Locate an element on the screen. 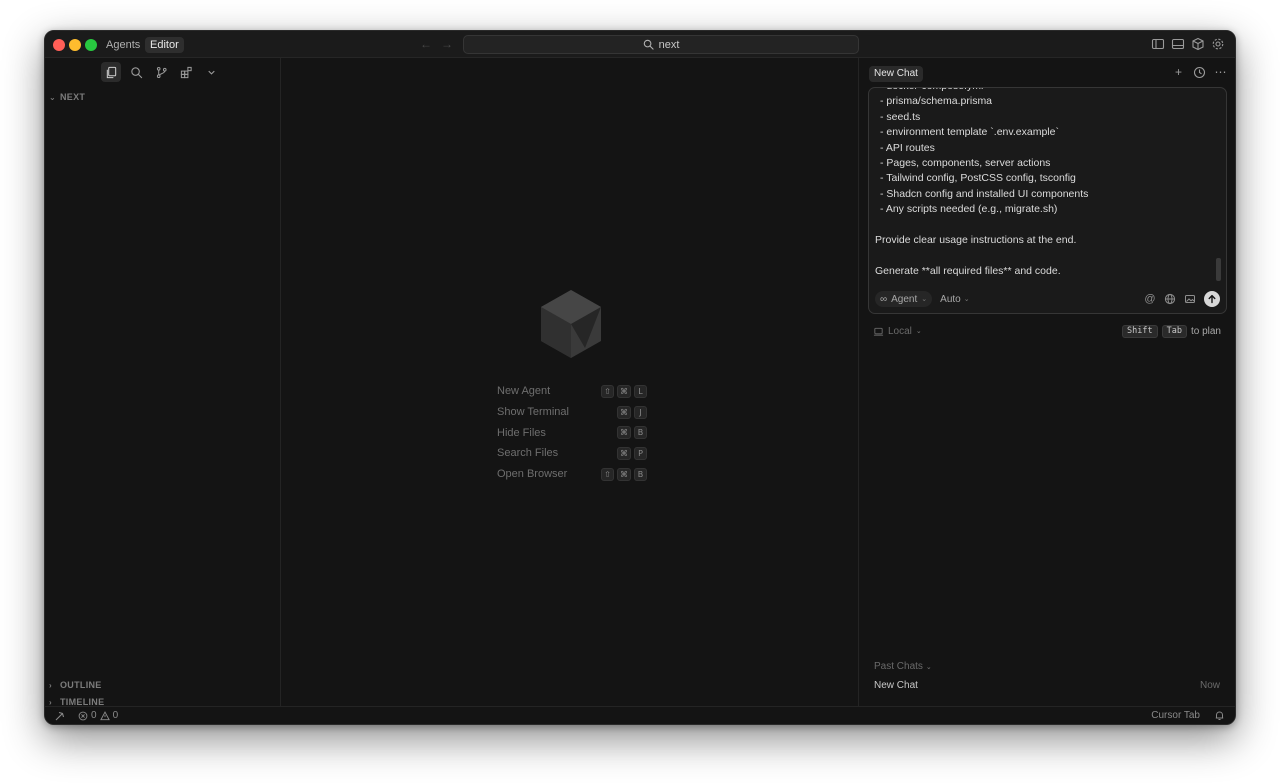 The width and height of the screenshot is (1280, 783). error-icon is located at coordinates (83, 715).